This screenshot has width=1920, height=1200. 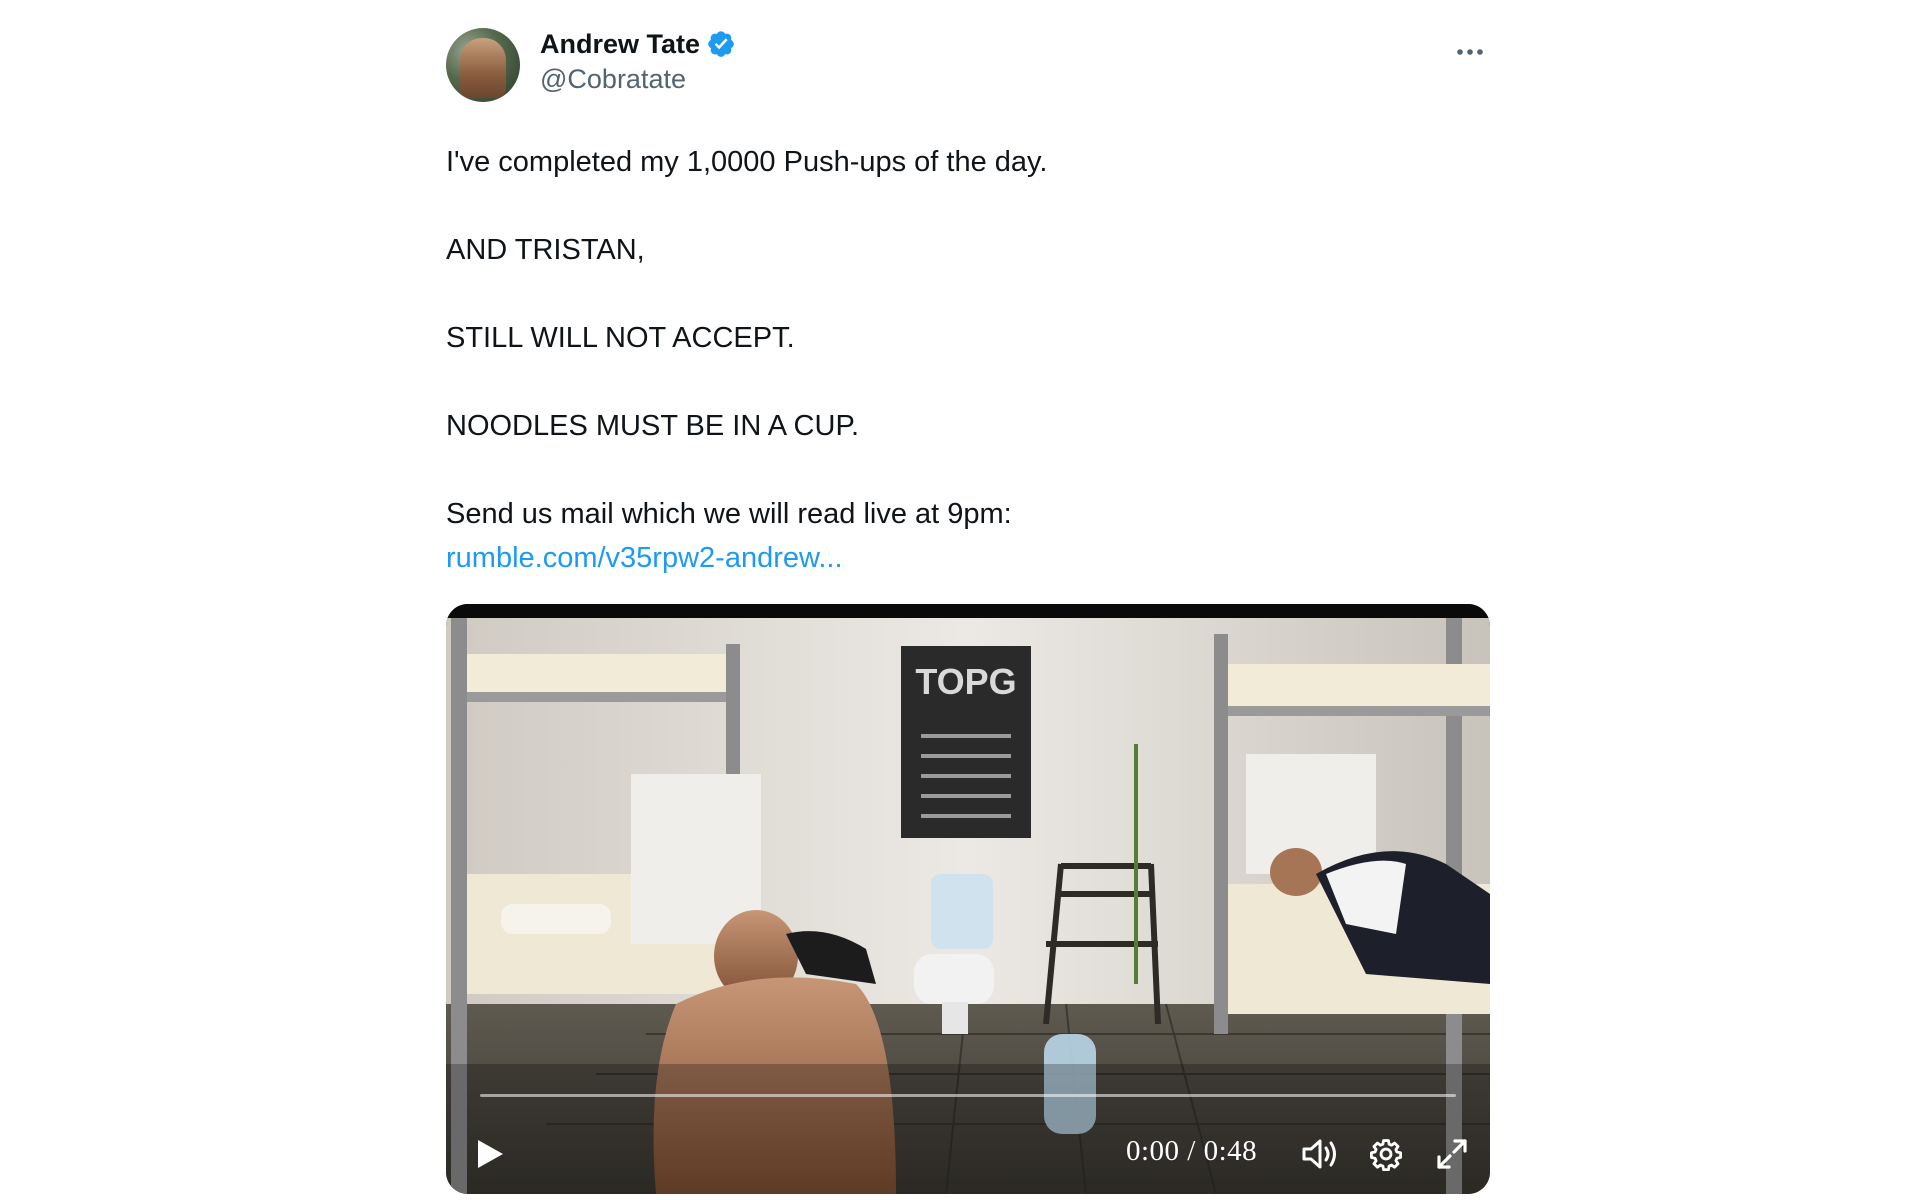 What do you see at coordinates (483, 68) in the screenshot?
I see `avatar-photo` at bounding box center [483, 68].